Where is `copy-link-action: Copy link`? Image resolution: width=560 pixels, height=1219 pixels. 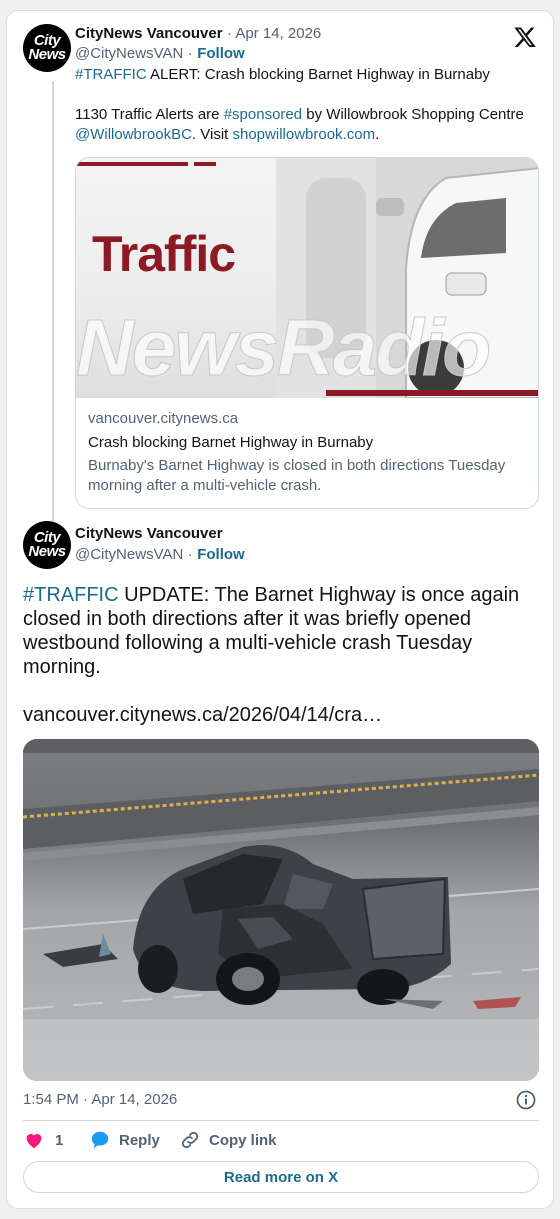
copy-link-action: Copy link is located at coordinates (228, 1140).